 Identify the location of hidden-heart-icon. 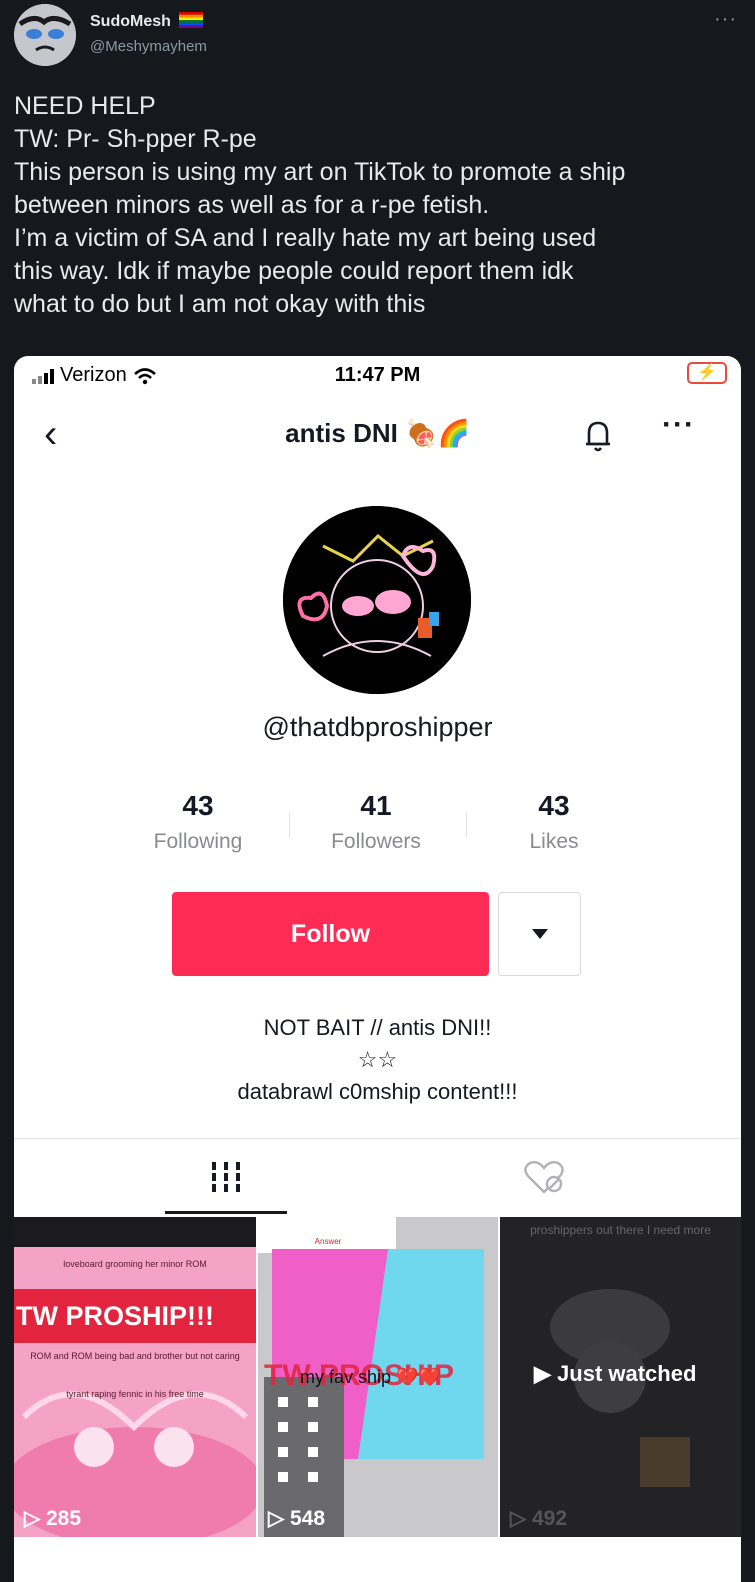
(544, 1177).